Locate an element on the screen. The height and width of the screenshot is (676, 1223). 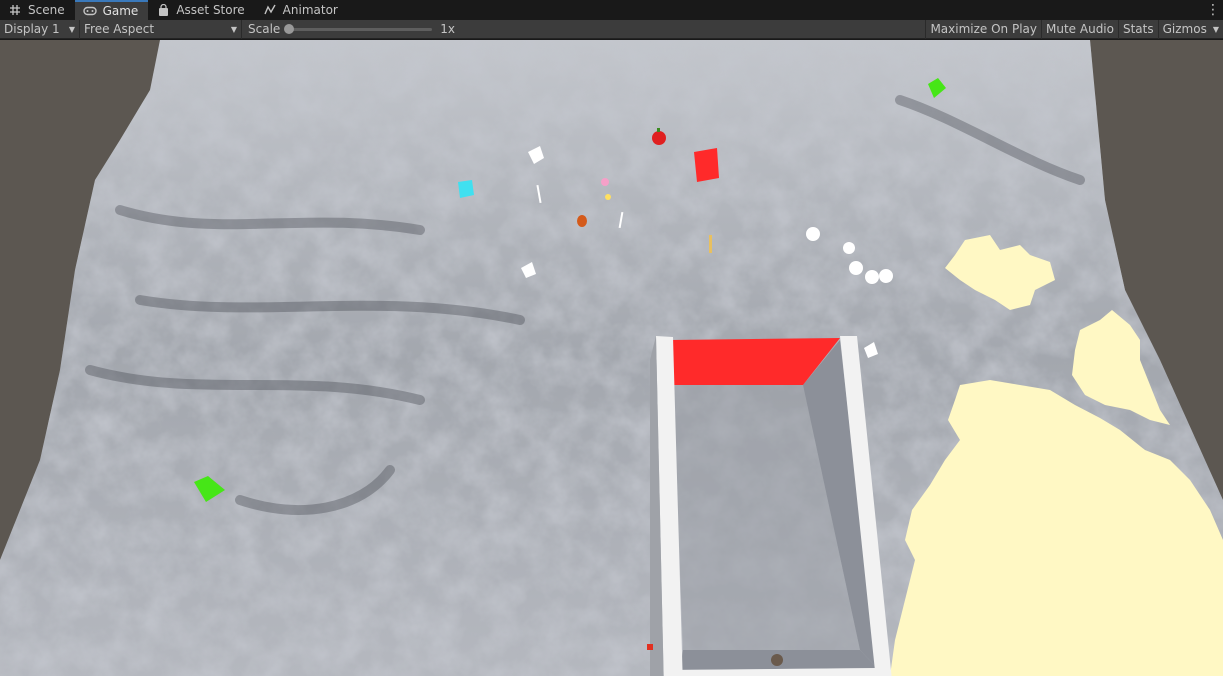
mute-label: Mute Audio is located at coordinates (1080, 29).